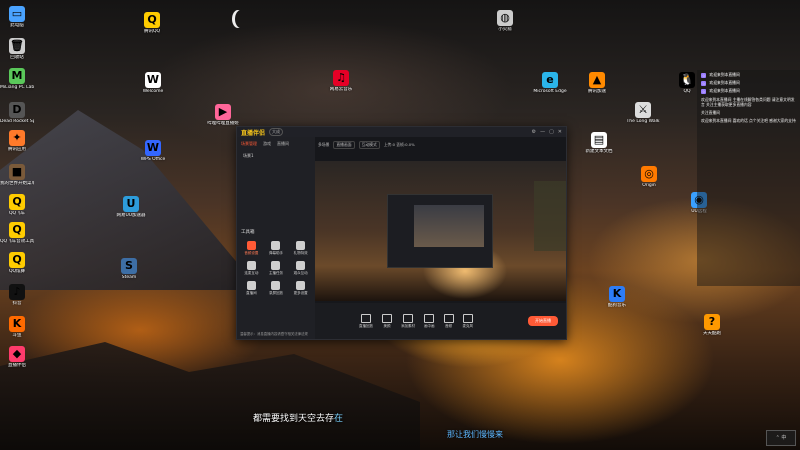 This screenshot has height=450, width=800. I want to click on desktop-icon: ▭ 此电脑, so click(17, 17).